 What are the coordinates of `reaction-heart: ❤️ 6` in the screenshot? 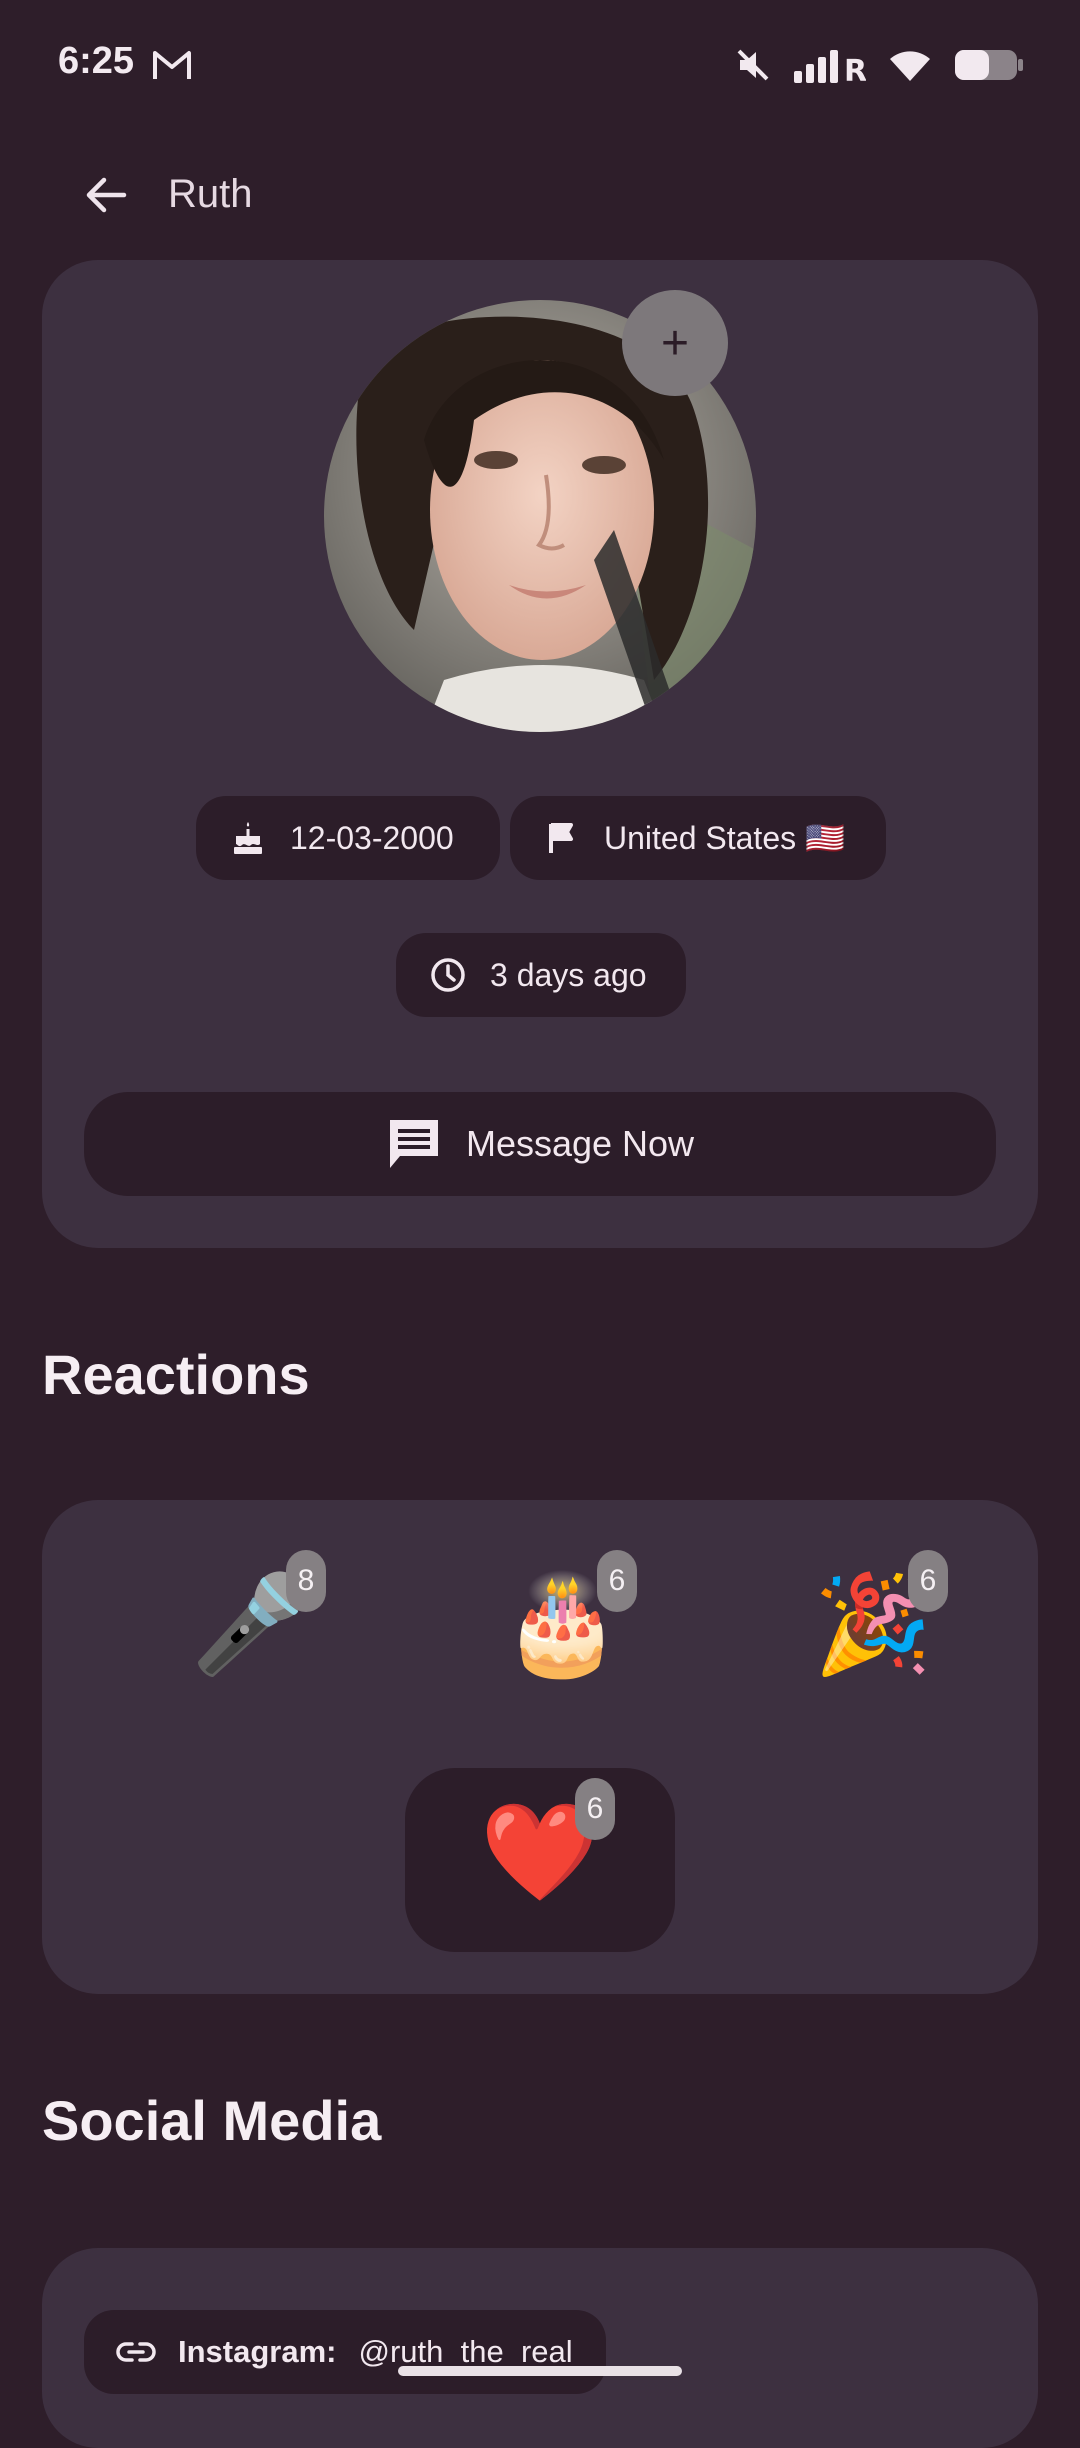 It's located at (540, 1853).